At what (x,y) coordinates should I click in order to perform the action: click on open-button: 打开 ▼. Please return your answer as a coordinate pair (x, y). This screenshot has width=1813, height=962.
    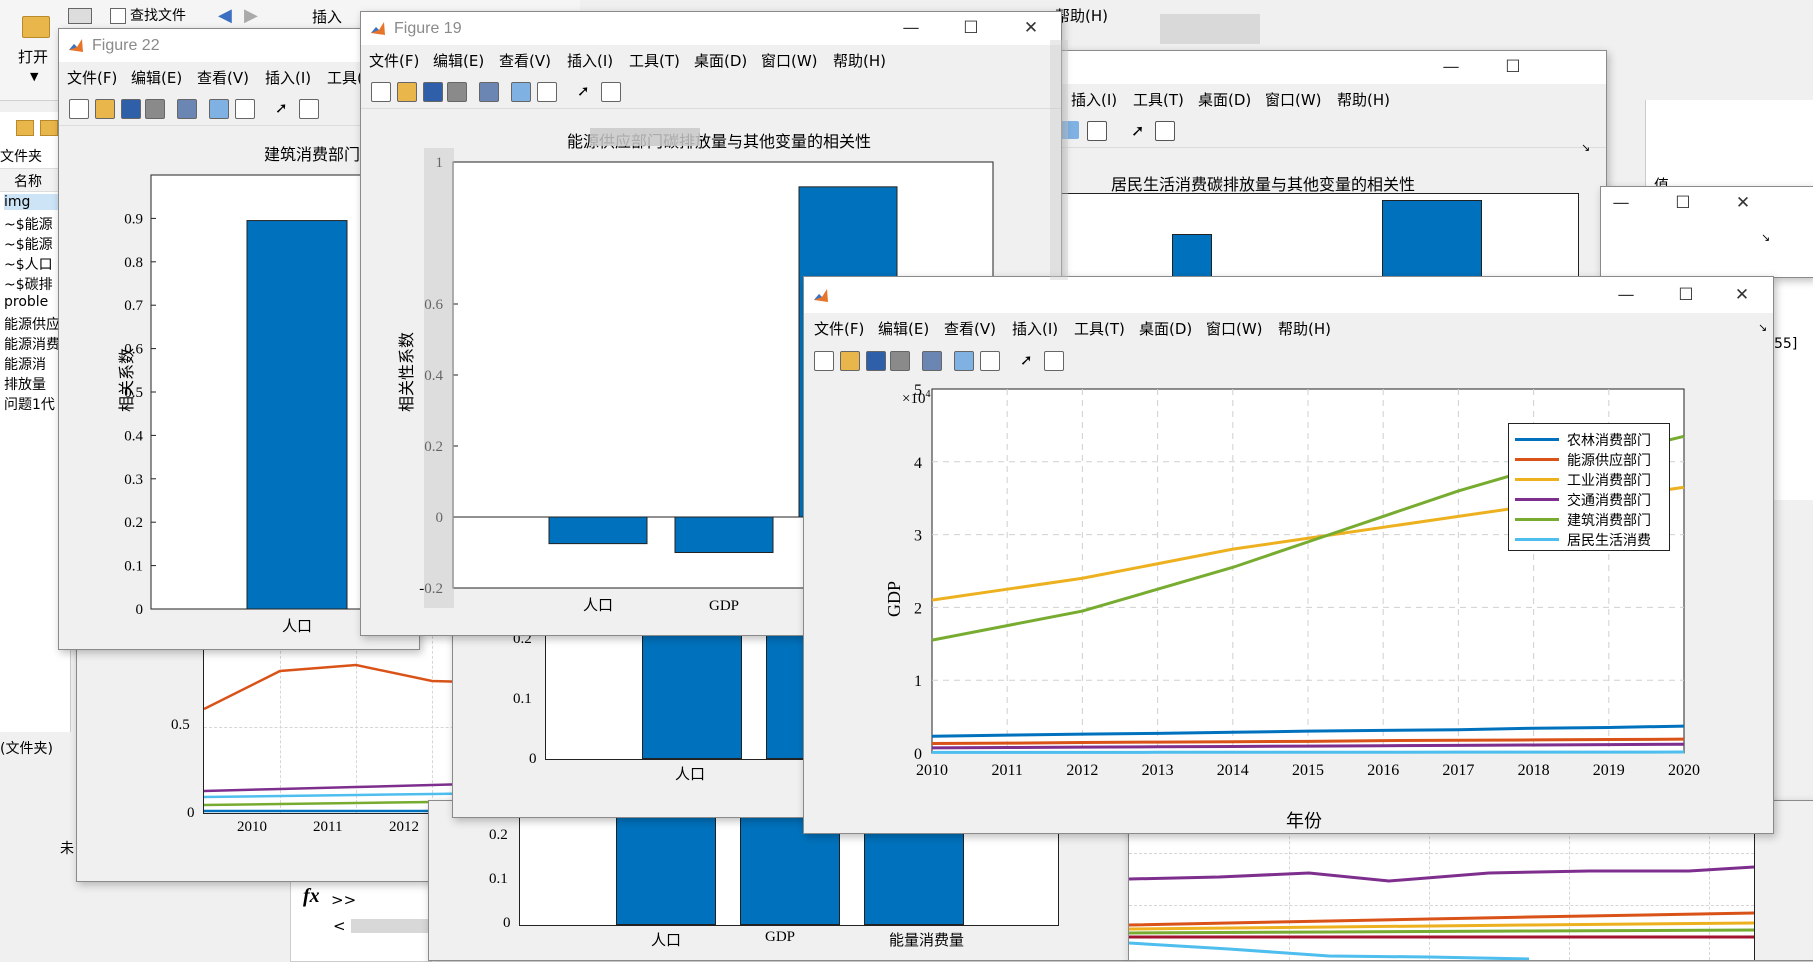
    Looking at the image, I should click on (33, 46).